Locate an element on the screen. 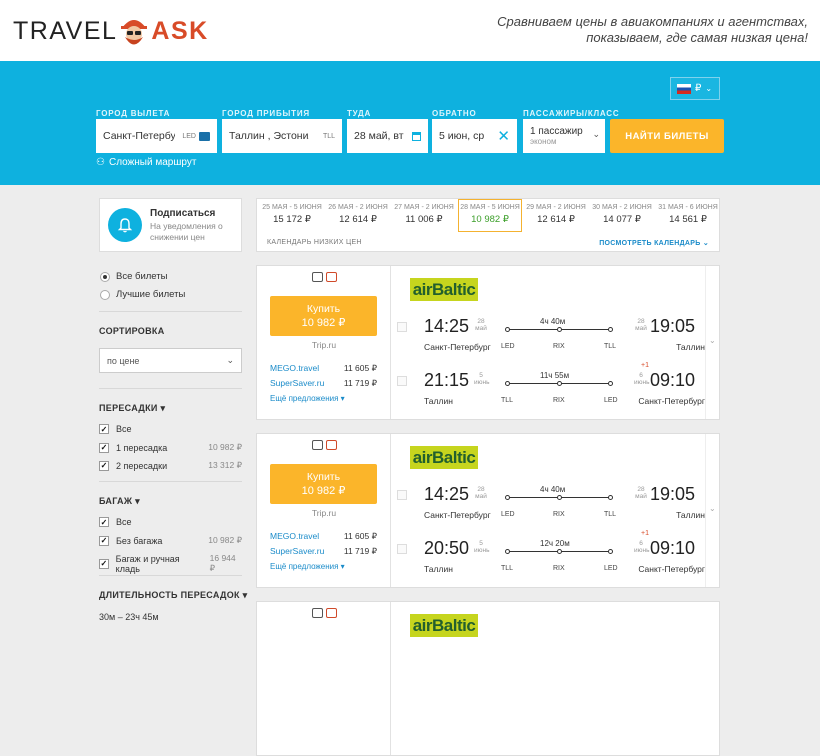  no-baggage-icon is located at coordinates (331, 613).